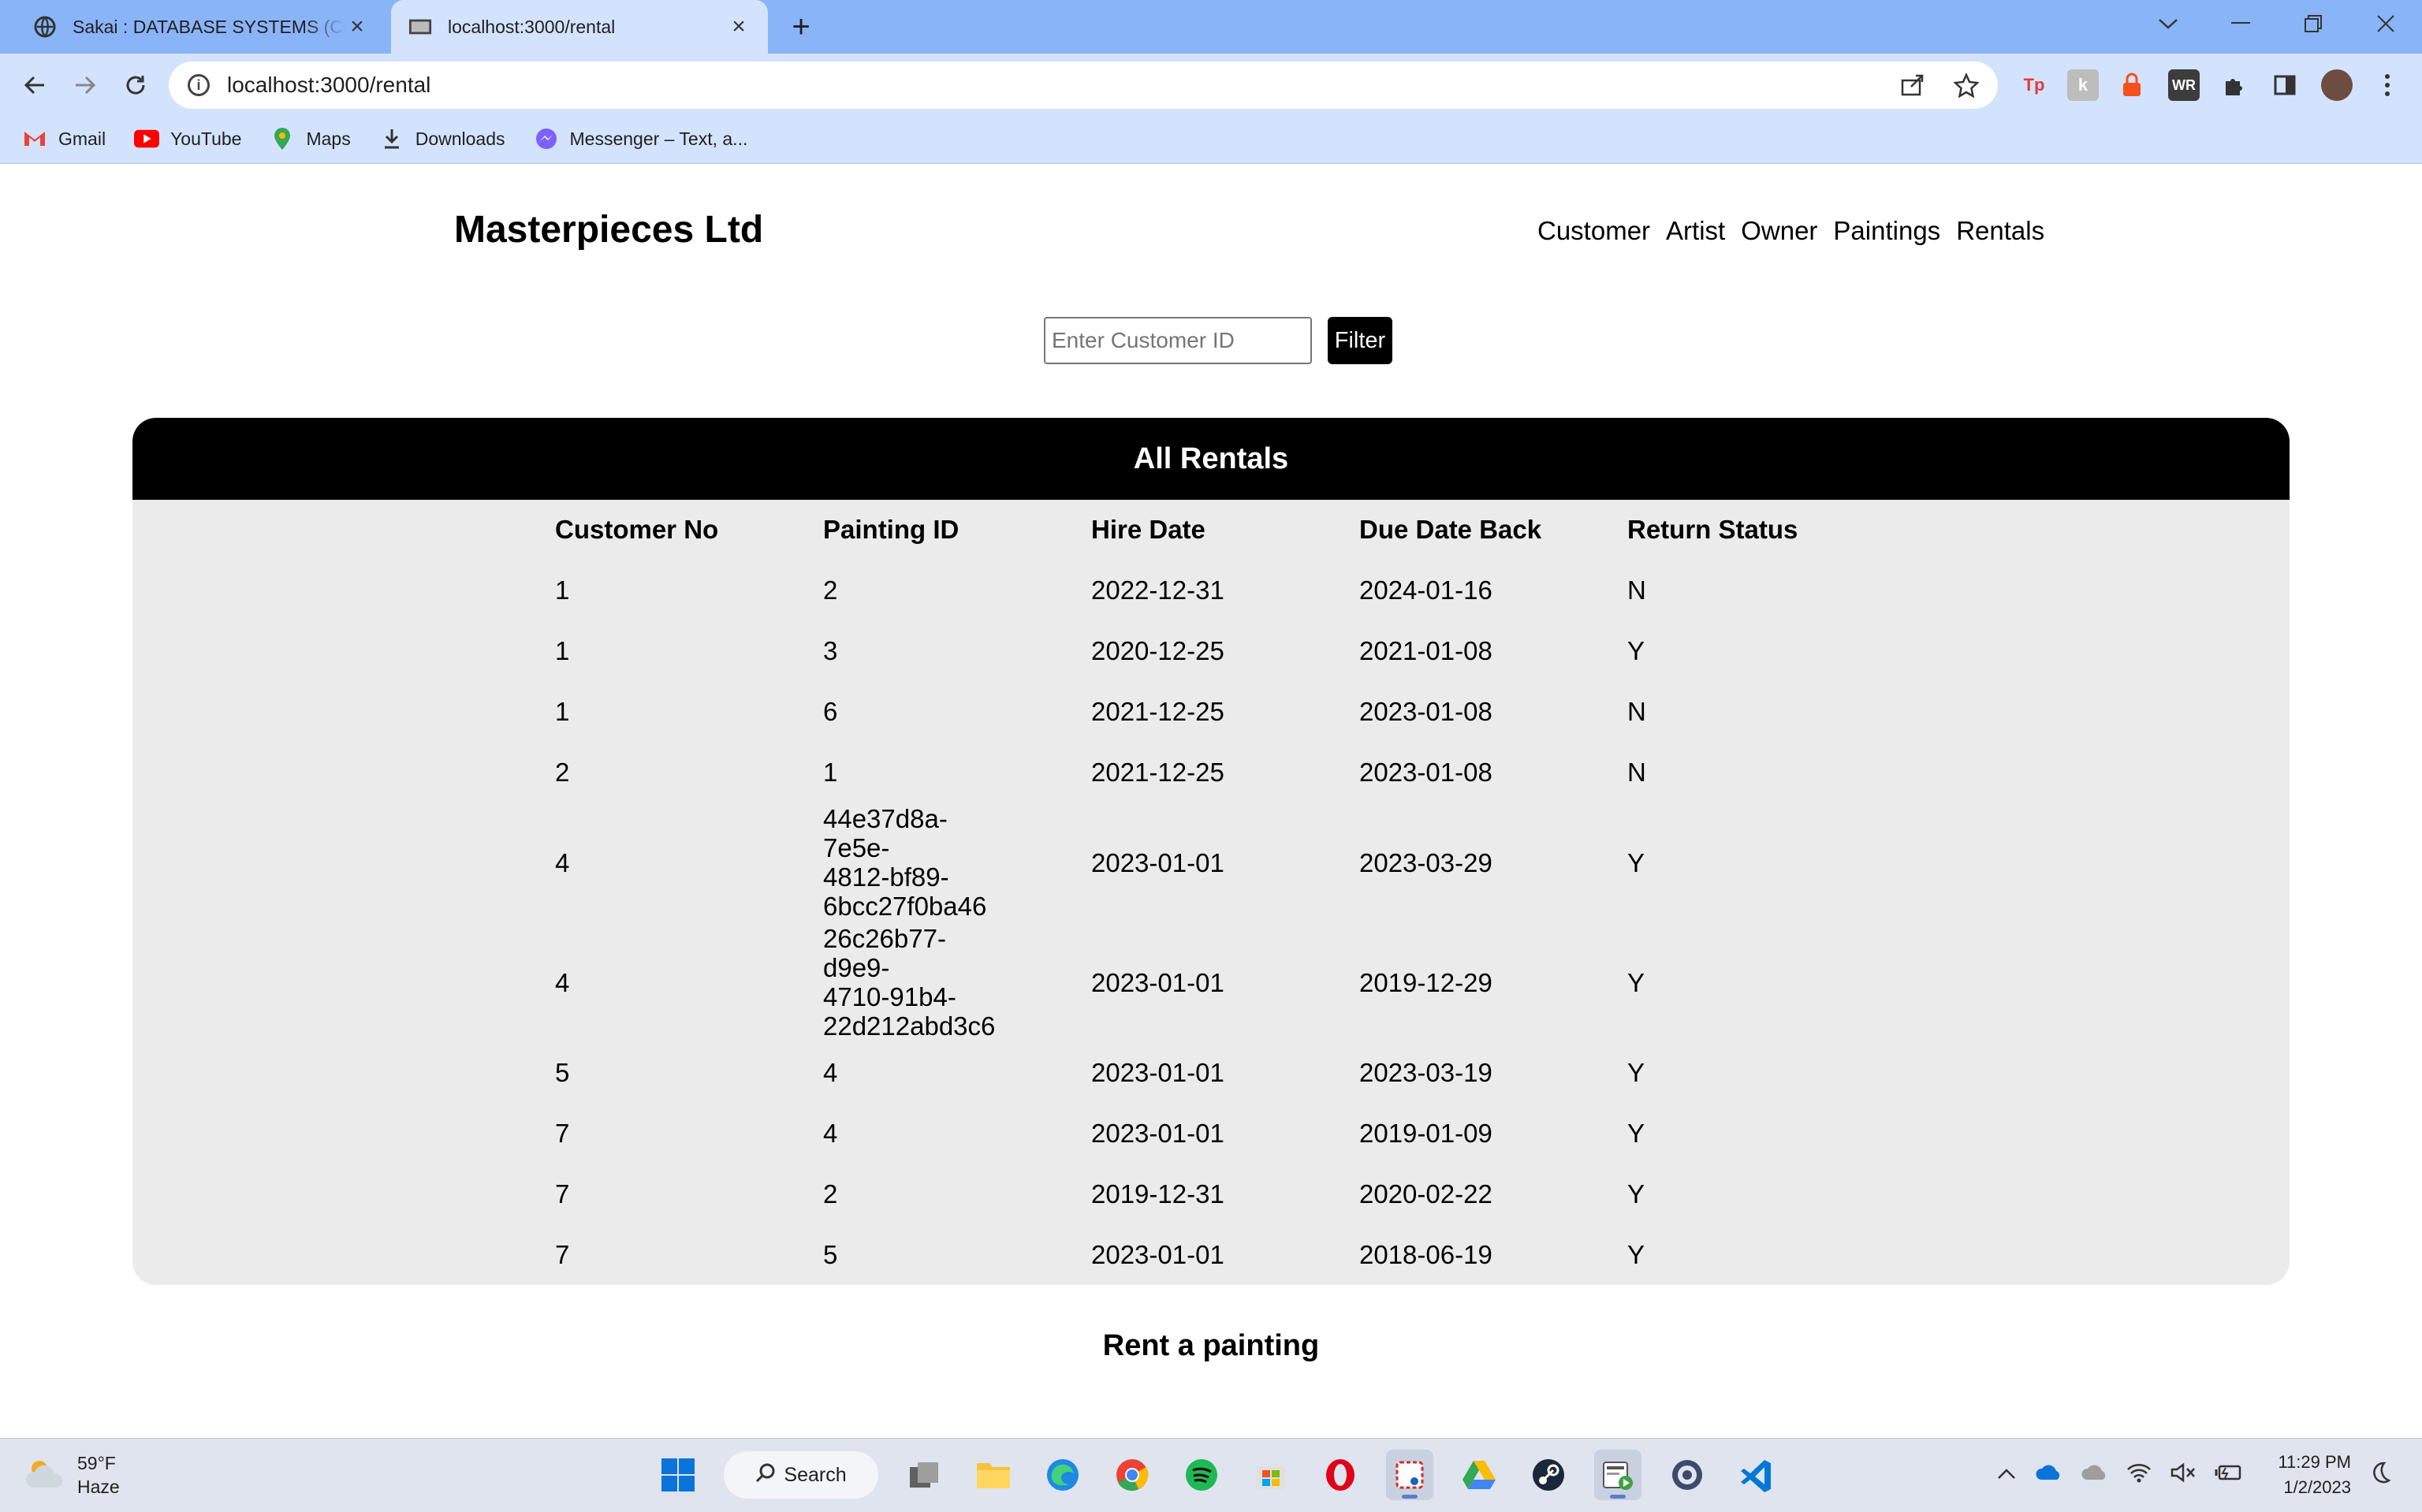 This screenshot has height=1512, width=2422. What do you see at coordinates (1912, 88) in the screenshot?
I see `share-icon` at bounding box center [1912, 88].